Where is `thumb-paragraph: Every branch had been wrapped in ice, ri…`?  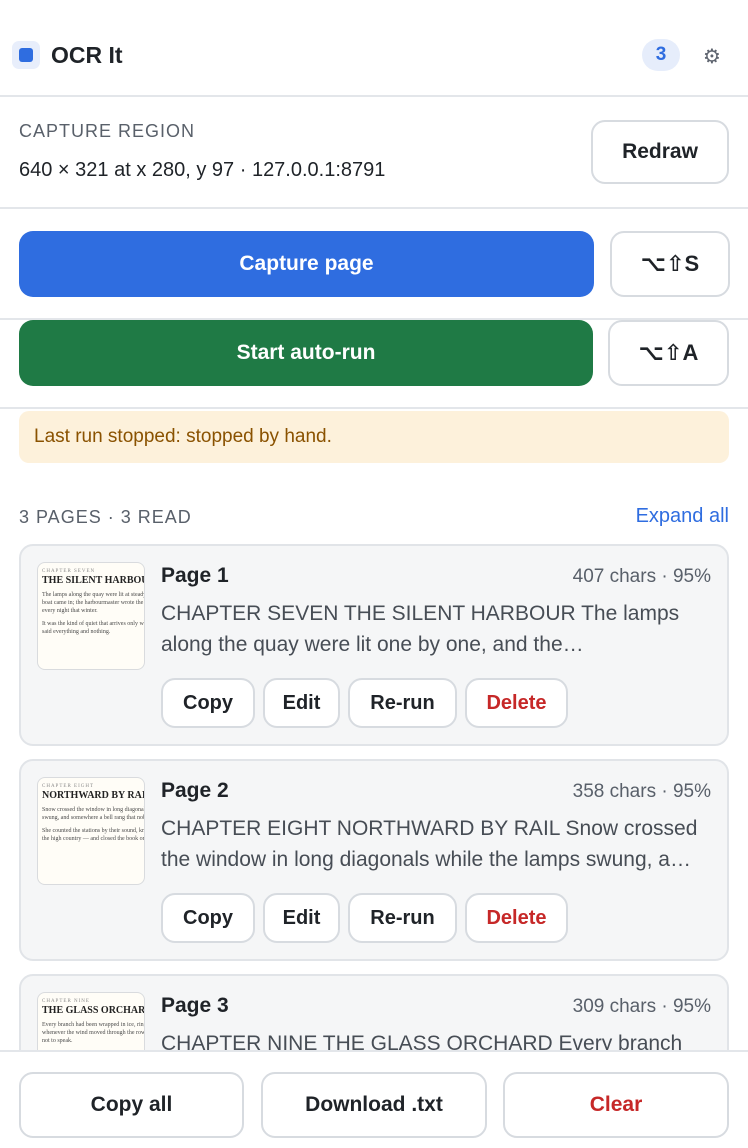 thumb-paragraph: Every branch had been wrapped in ice, ri… is located at coordinates (93, 1033).